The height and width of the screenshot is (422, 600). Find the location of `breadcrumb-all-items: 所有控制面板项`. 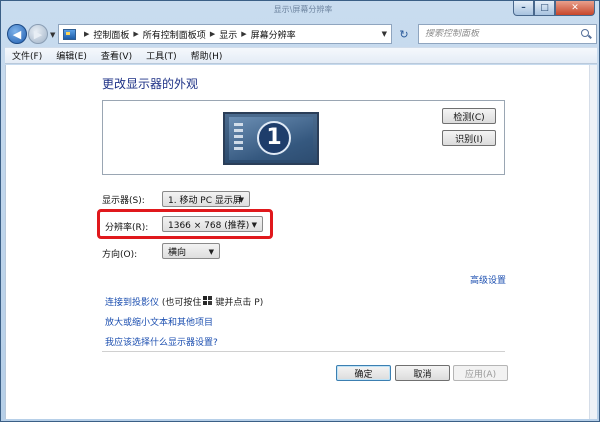

breadcrumb-all-items: 所有控制面板项 is located at coordinates (174, 34).